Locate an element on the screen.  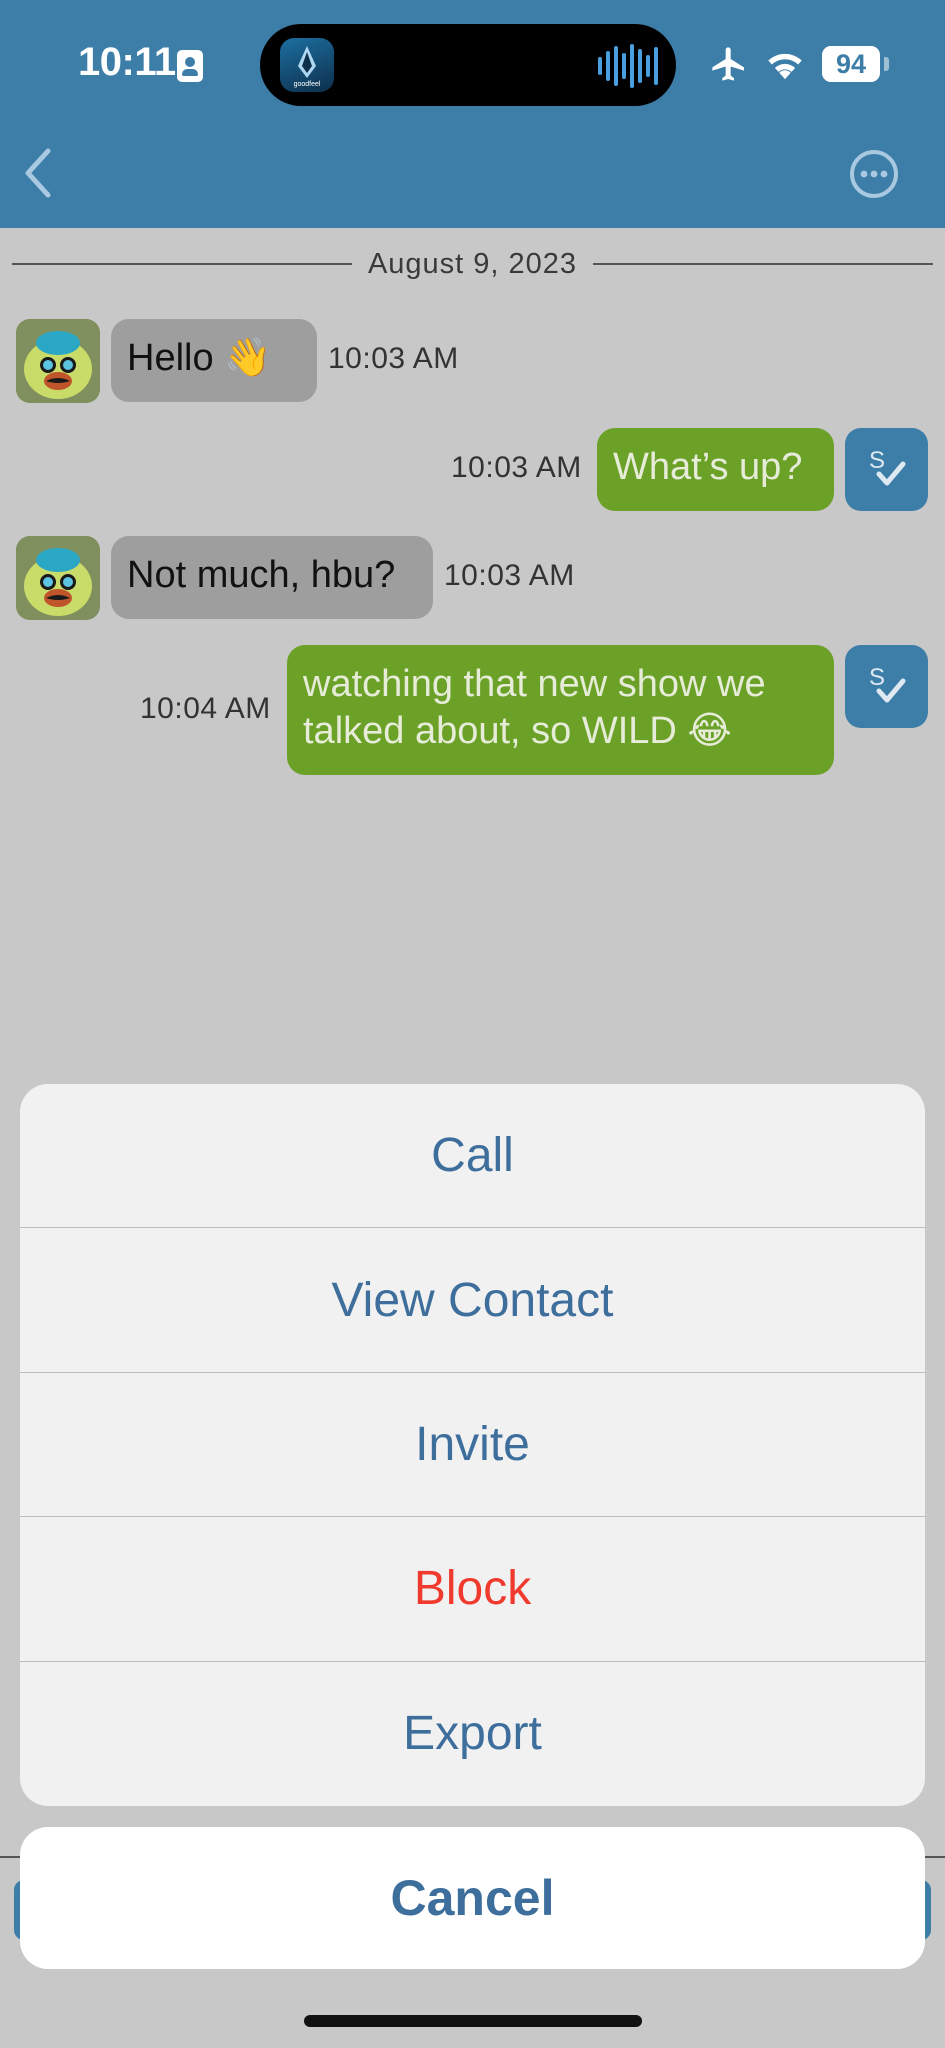
dynamic-island: goodfeel is located at coordinates (468, 65).